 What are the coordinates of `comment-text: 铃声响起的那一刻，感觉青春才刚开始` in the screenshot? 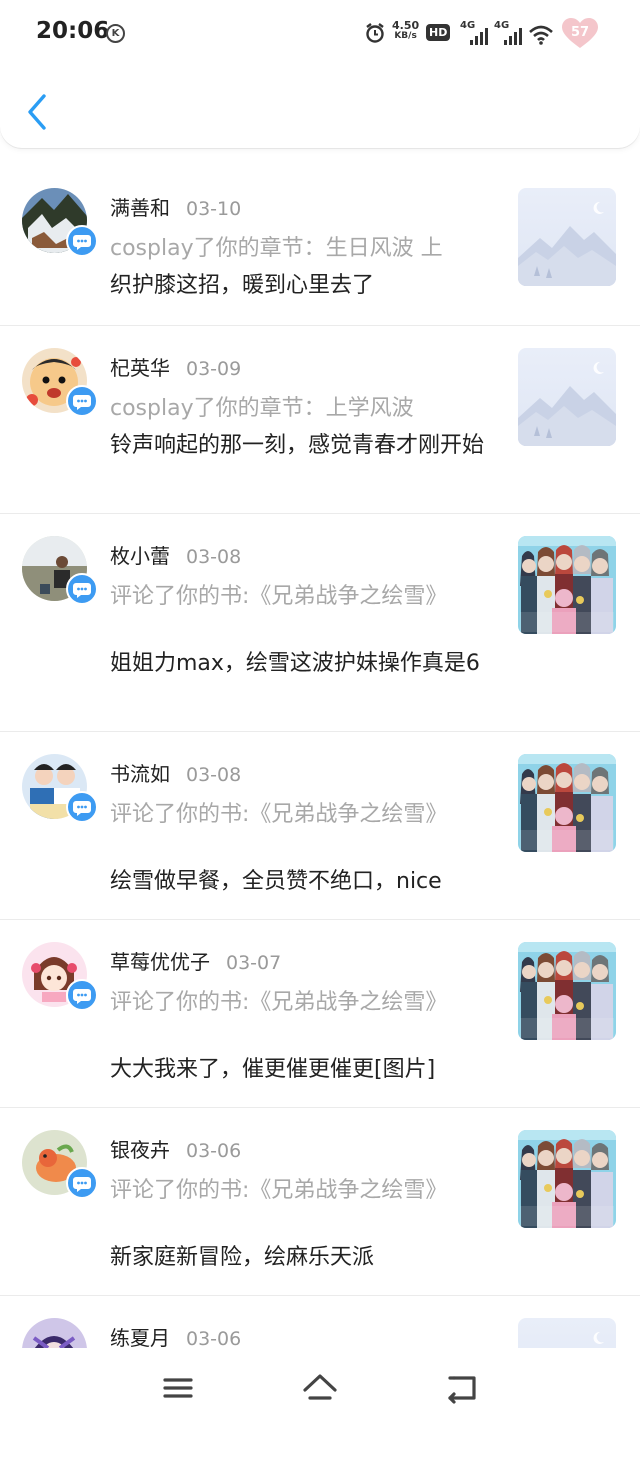 It's located at (297, 445).